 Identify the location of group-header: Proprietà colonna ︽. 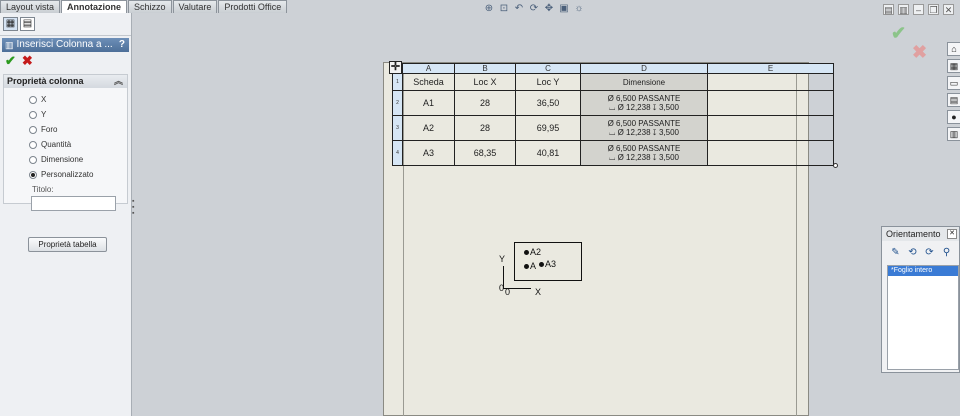
(65, 81).